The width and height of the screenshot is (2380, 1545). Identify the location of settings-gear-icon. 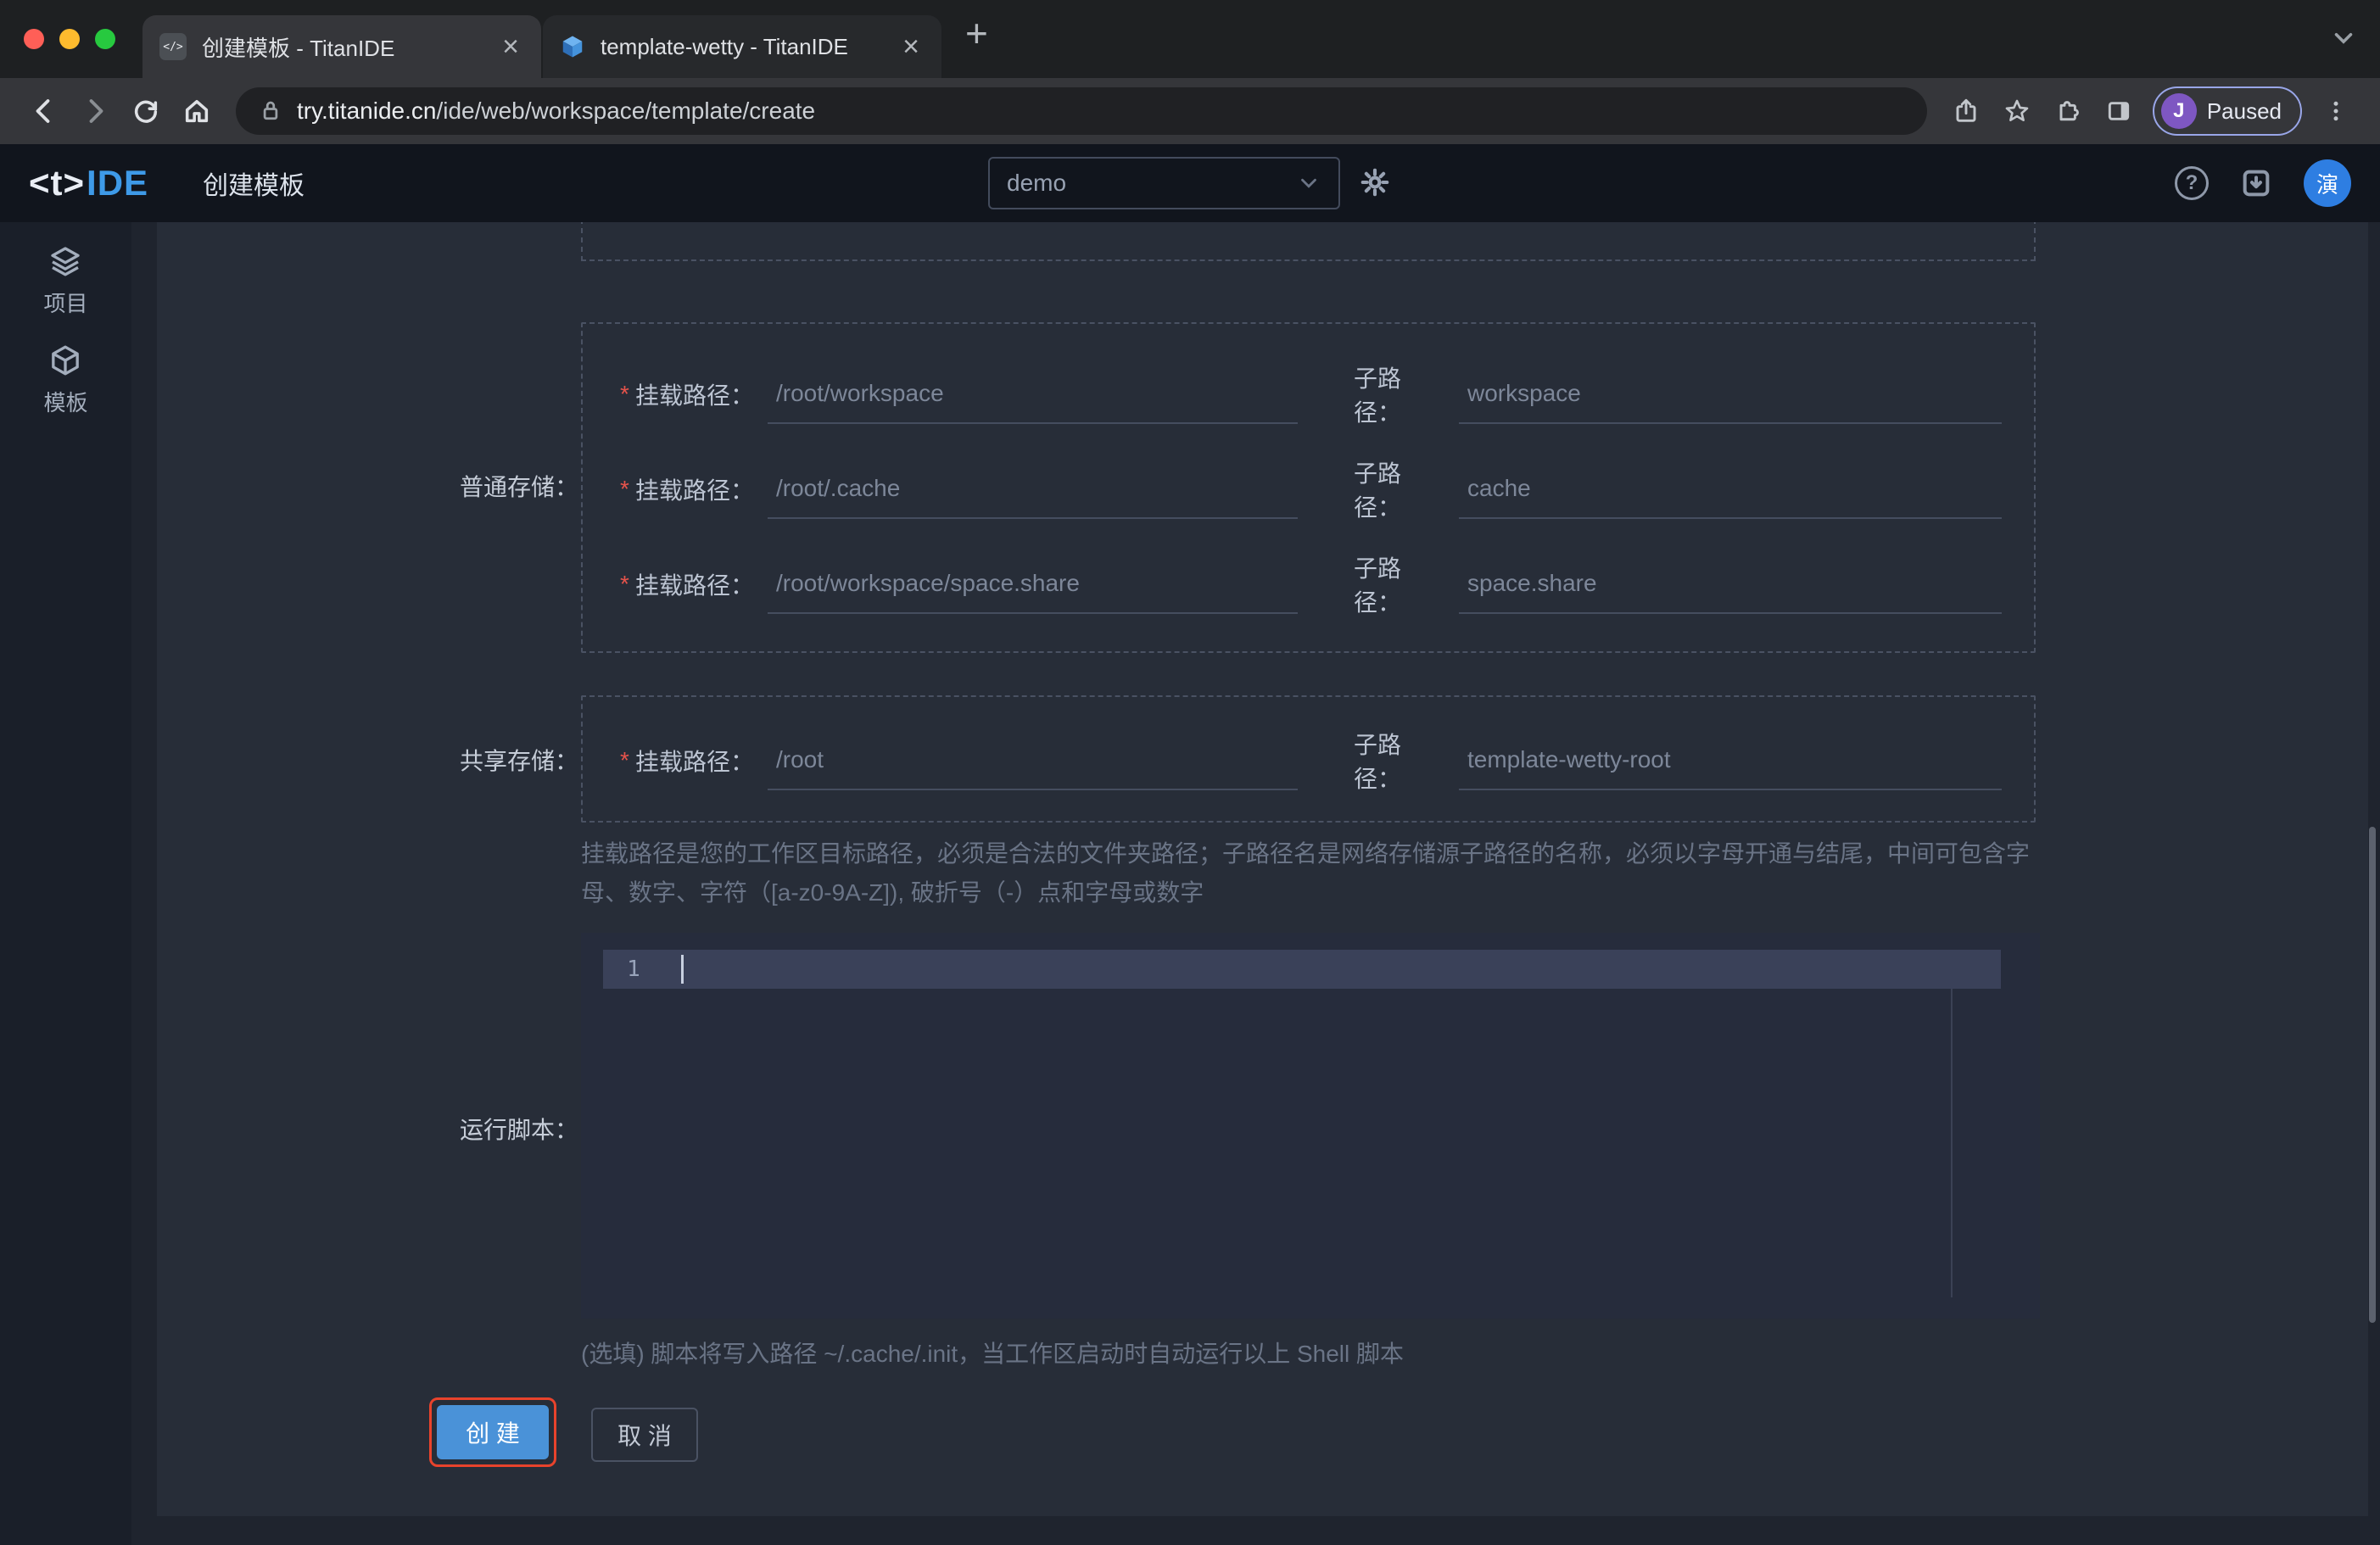
(1375, 182).